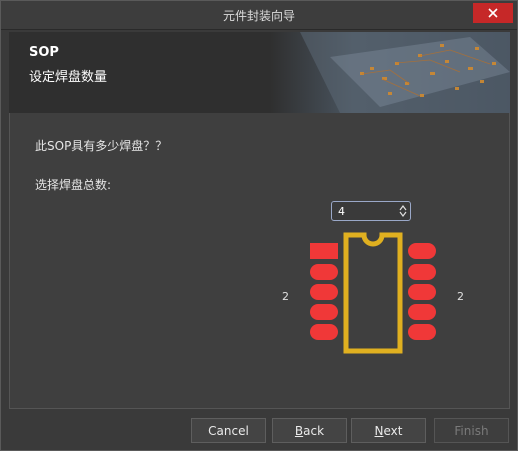  I want to click on pad-question-text: 此SOP具有多少焊盘？？, so click(101, 146).